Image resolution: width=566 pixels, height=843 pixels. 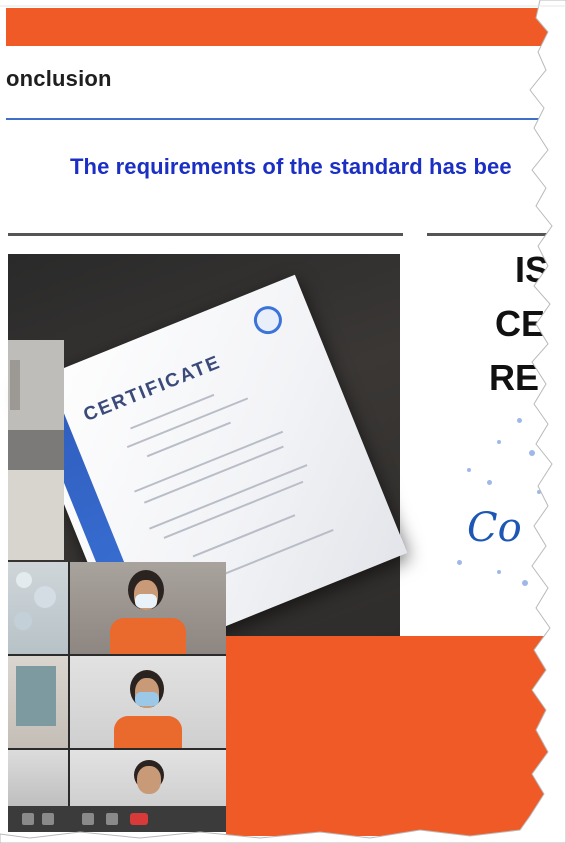 What do you see at coordinates (28, 819) in the screenshot?
I see `chat-icon` at bounding box center [28, 819].